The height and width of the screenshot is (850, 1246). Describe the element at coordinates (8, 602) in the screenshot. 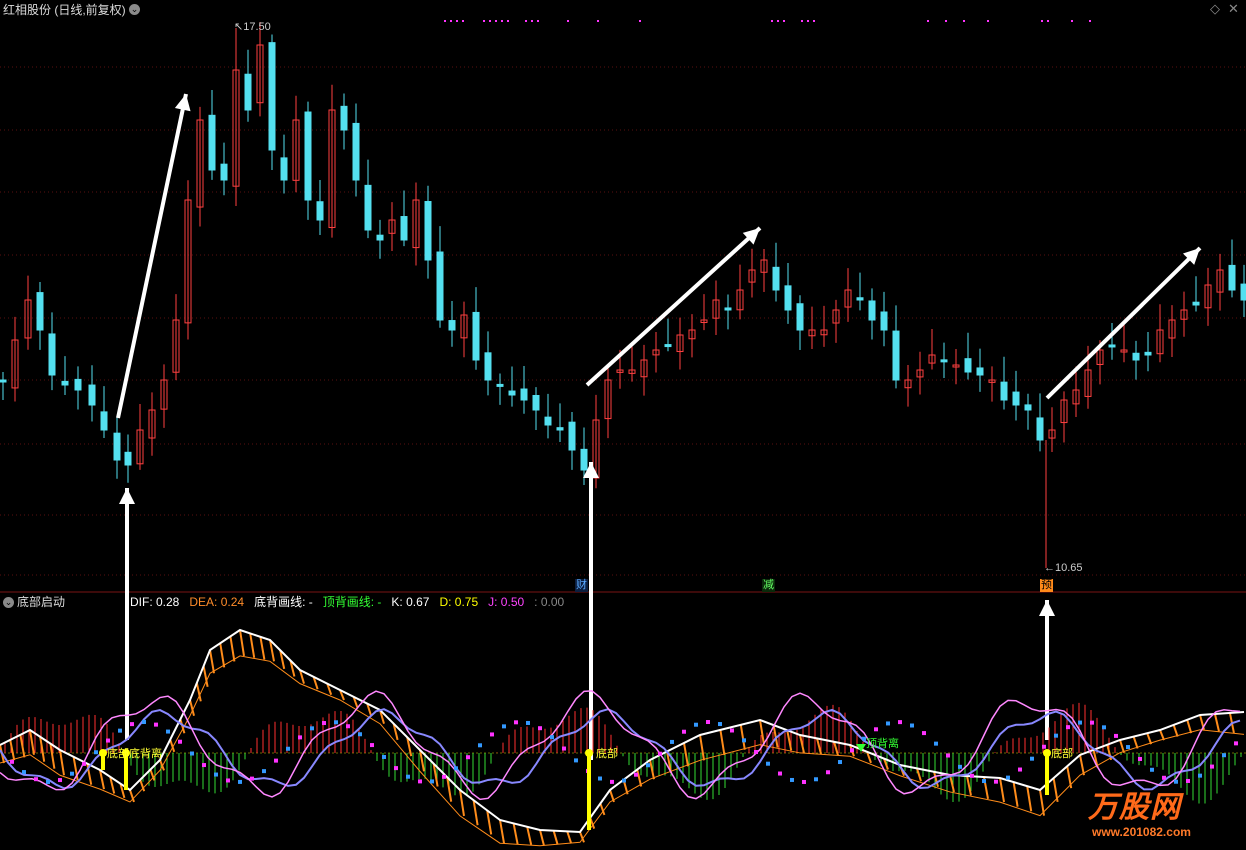

I see `indicator-menu-icon: ⌄` at that location.